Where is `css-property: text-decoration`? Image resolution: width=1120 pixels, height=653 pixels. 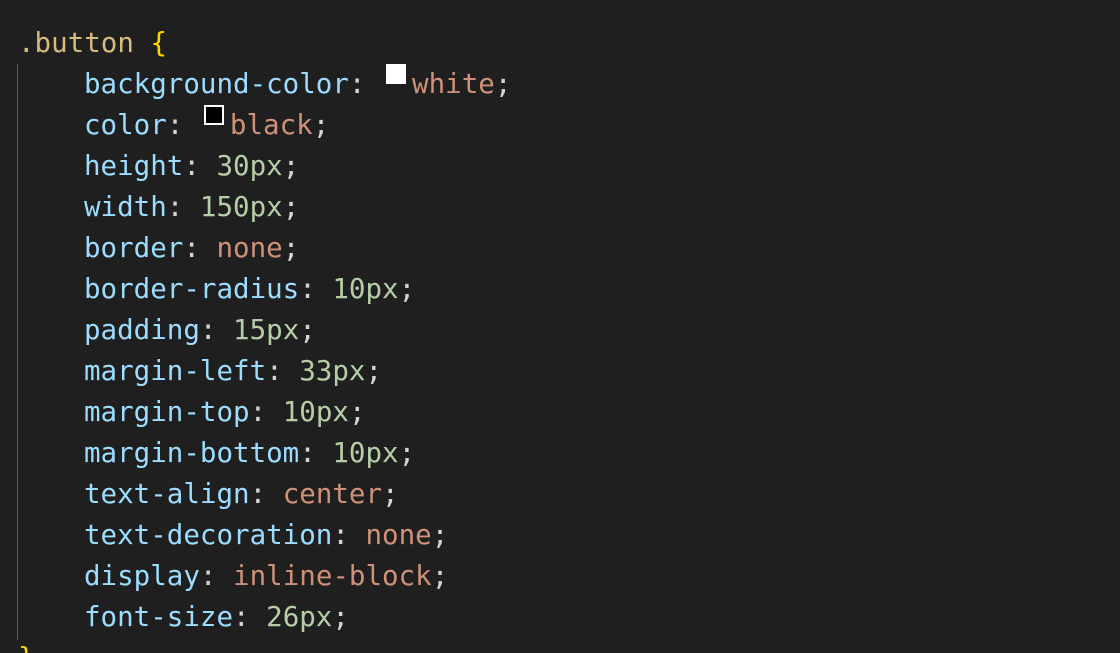 css-property: text-decoration is located at coordinates (208, 535).